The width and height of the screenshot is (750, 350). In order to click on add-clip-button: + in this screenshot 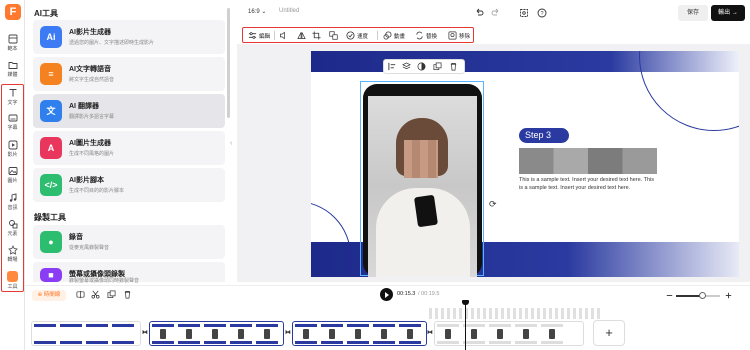, I will do `click(609, 333)`.